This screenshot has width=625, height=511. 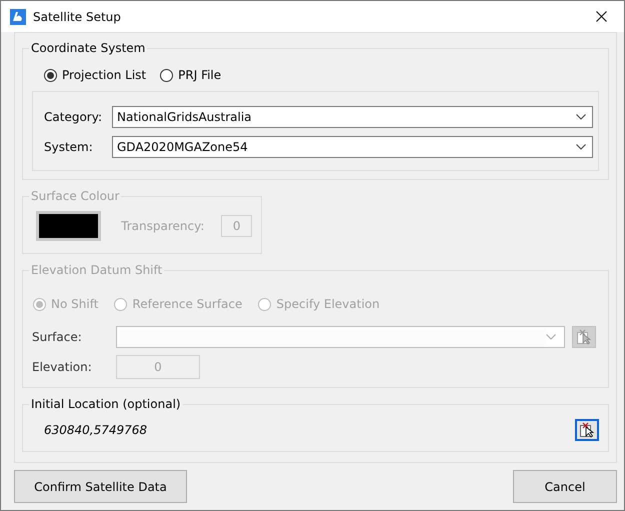 What do you see at coordinates (73, 117) in the screenshot?
I see `field-label: Category:` at bounding box center [73, 117].